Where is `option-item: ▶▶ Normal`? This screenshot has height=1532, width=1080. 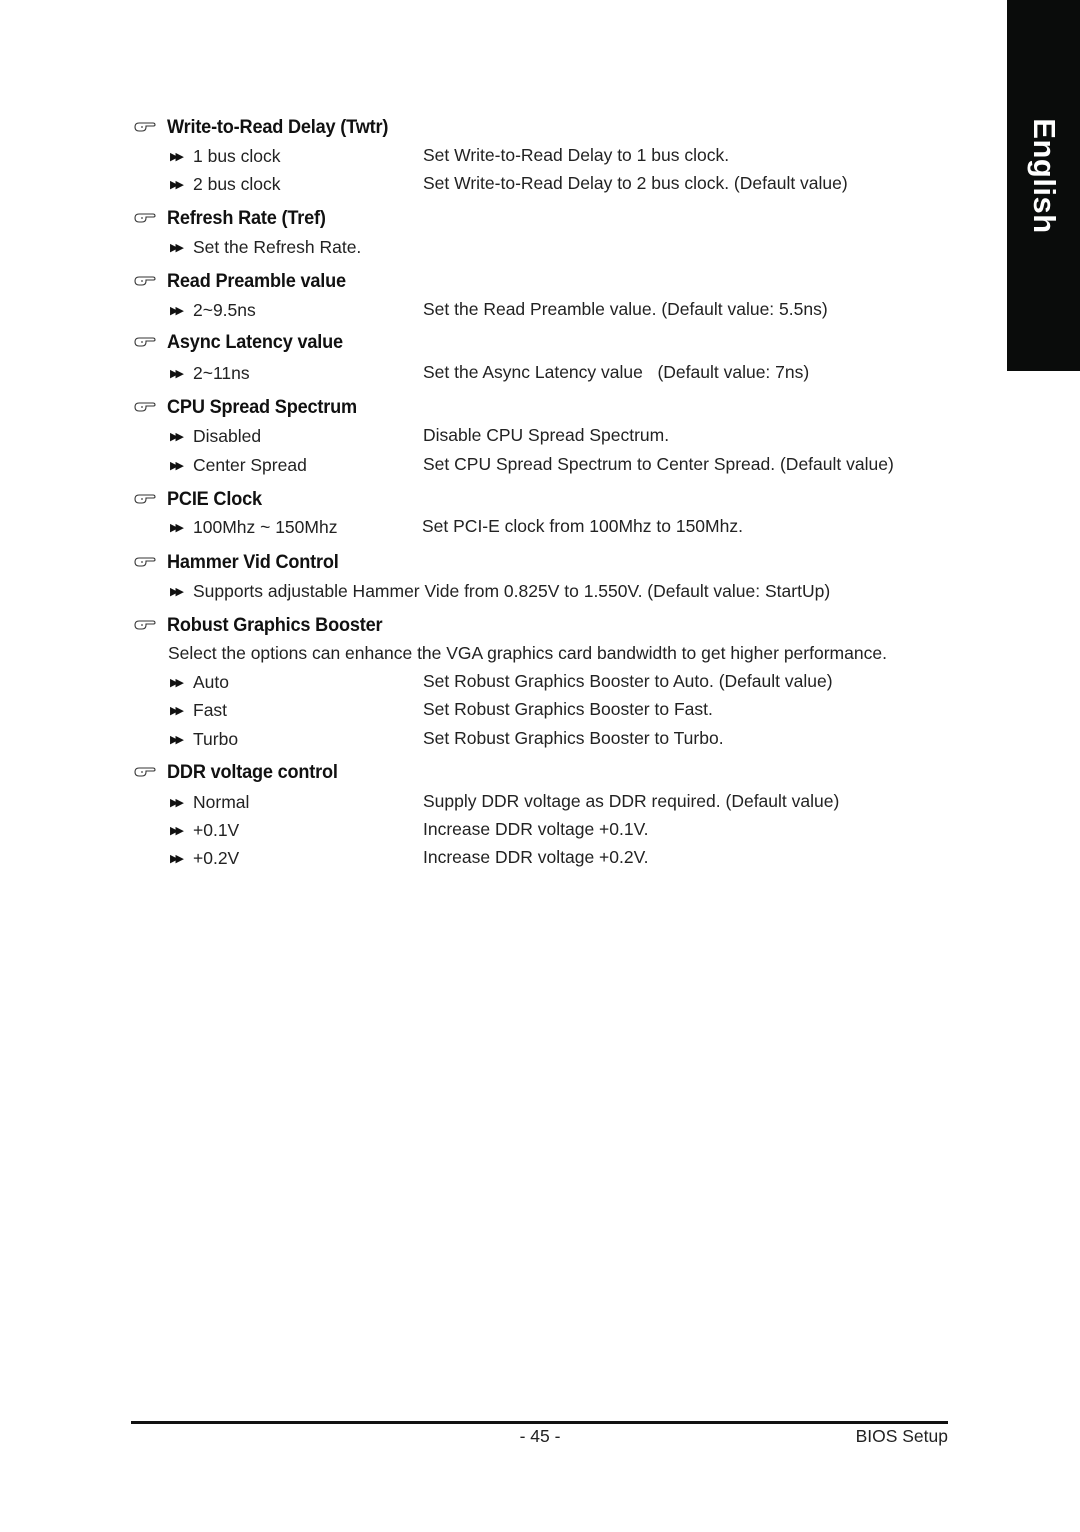 option-item: ▶▶ Normal is located at coordinates (209, 802).